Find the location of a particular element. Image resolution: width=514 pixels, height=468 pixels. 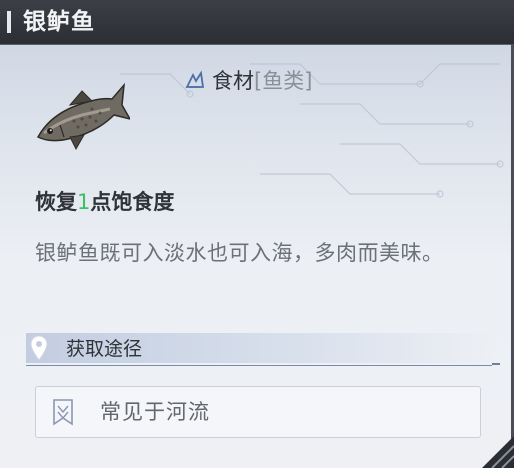

category-main: 食材 is located at coordinates (233, 81).